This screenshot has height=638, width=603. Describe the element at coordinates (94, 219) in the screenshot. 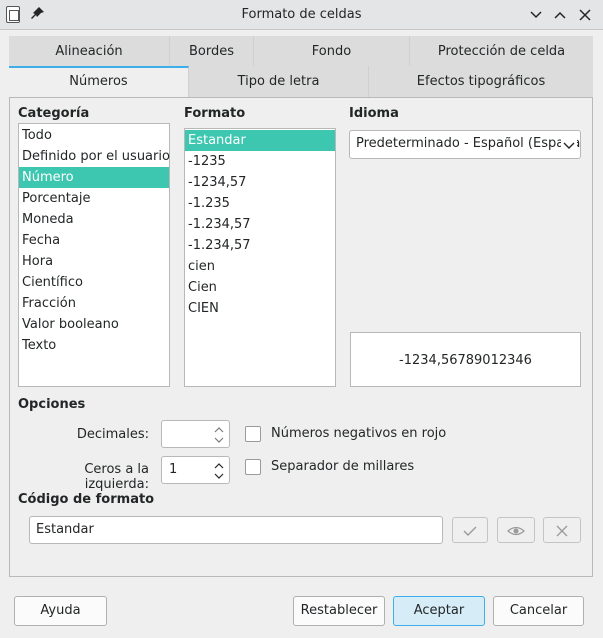

I see `list-item: Moneda` at that location.